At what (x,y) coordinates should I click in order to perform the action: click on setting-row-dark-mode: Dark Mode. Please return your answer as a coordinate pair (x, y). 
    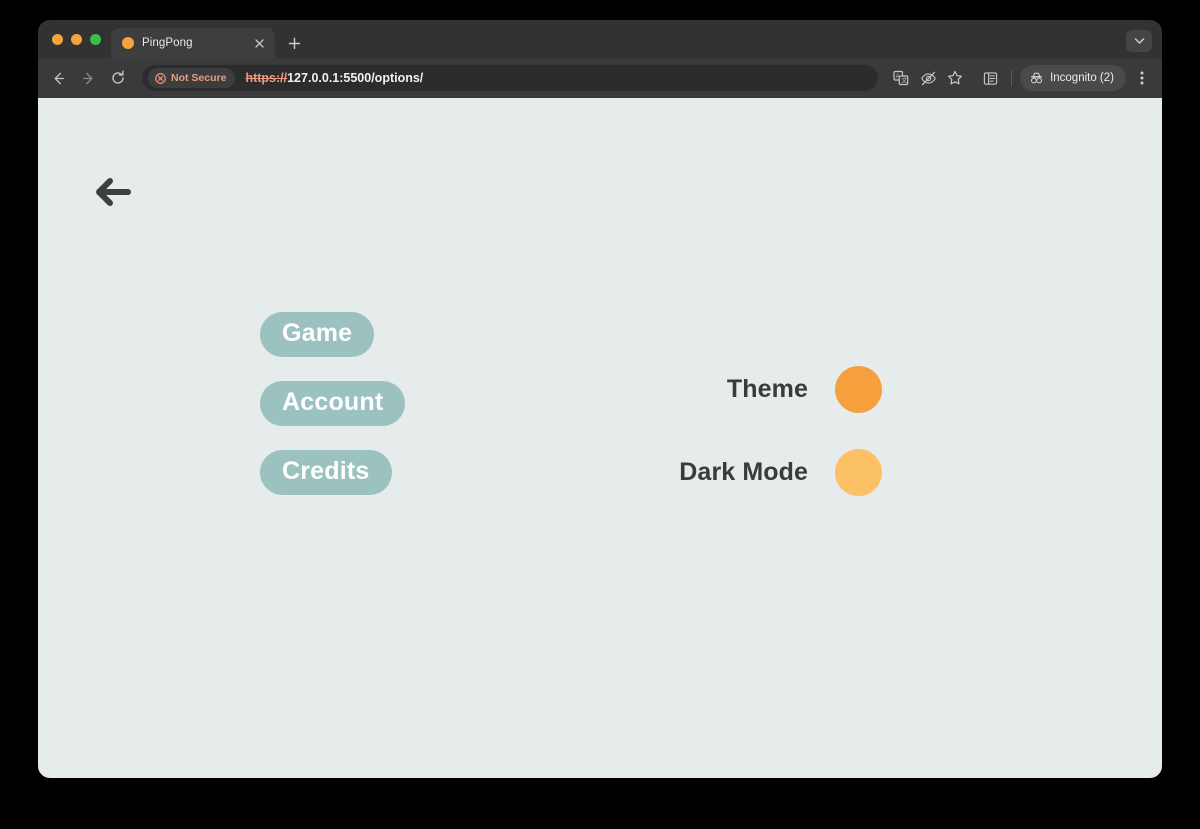
    Looking at the image, I should click on (760, 472).